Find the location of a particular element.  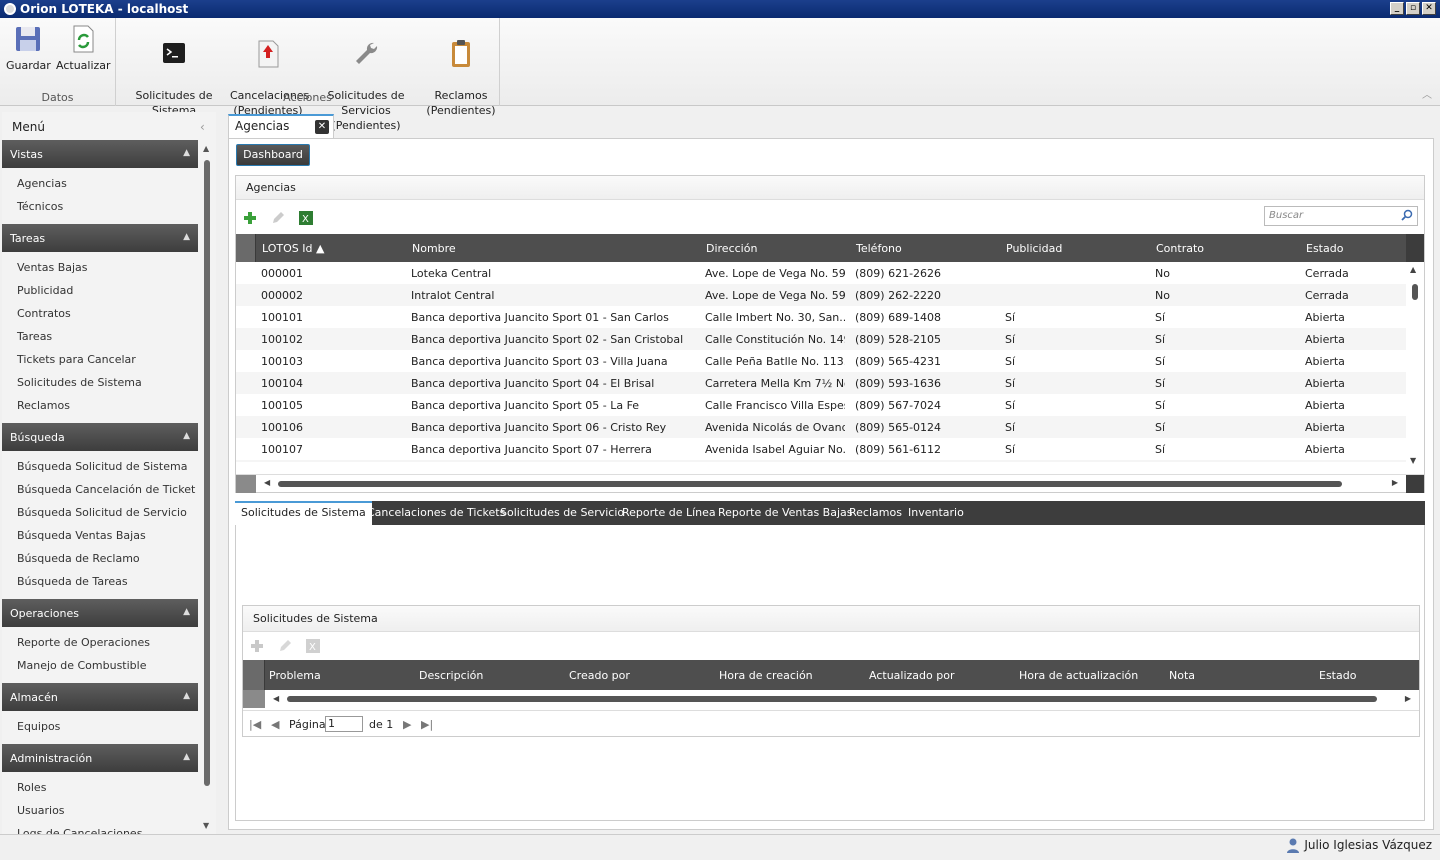

sidebar-item: Búsqueda de Reclamo is located at coordinates (100, 558).